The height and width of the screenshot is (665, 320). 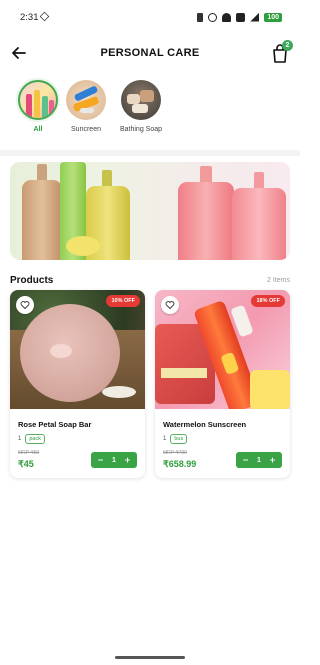 I want to click on product-quantity-info: 1 pack, so click(x=31, y=439).